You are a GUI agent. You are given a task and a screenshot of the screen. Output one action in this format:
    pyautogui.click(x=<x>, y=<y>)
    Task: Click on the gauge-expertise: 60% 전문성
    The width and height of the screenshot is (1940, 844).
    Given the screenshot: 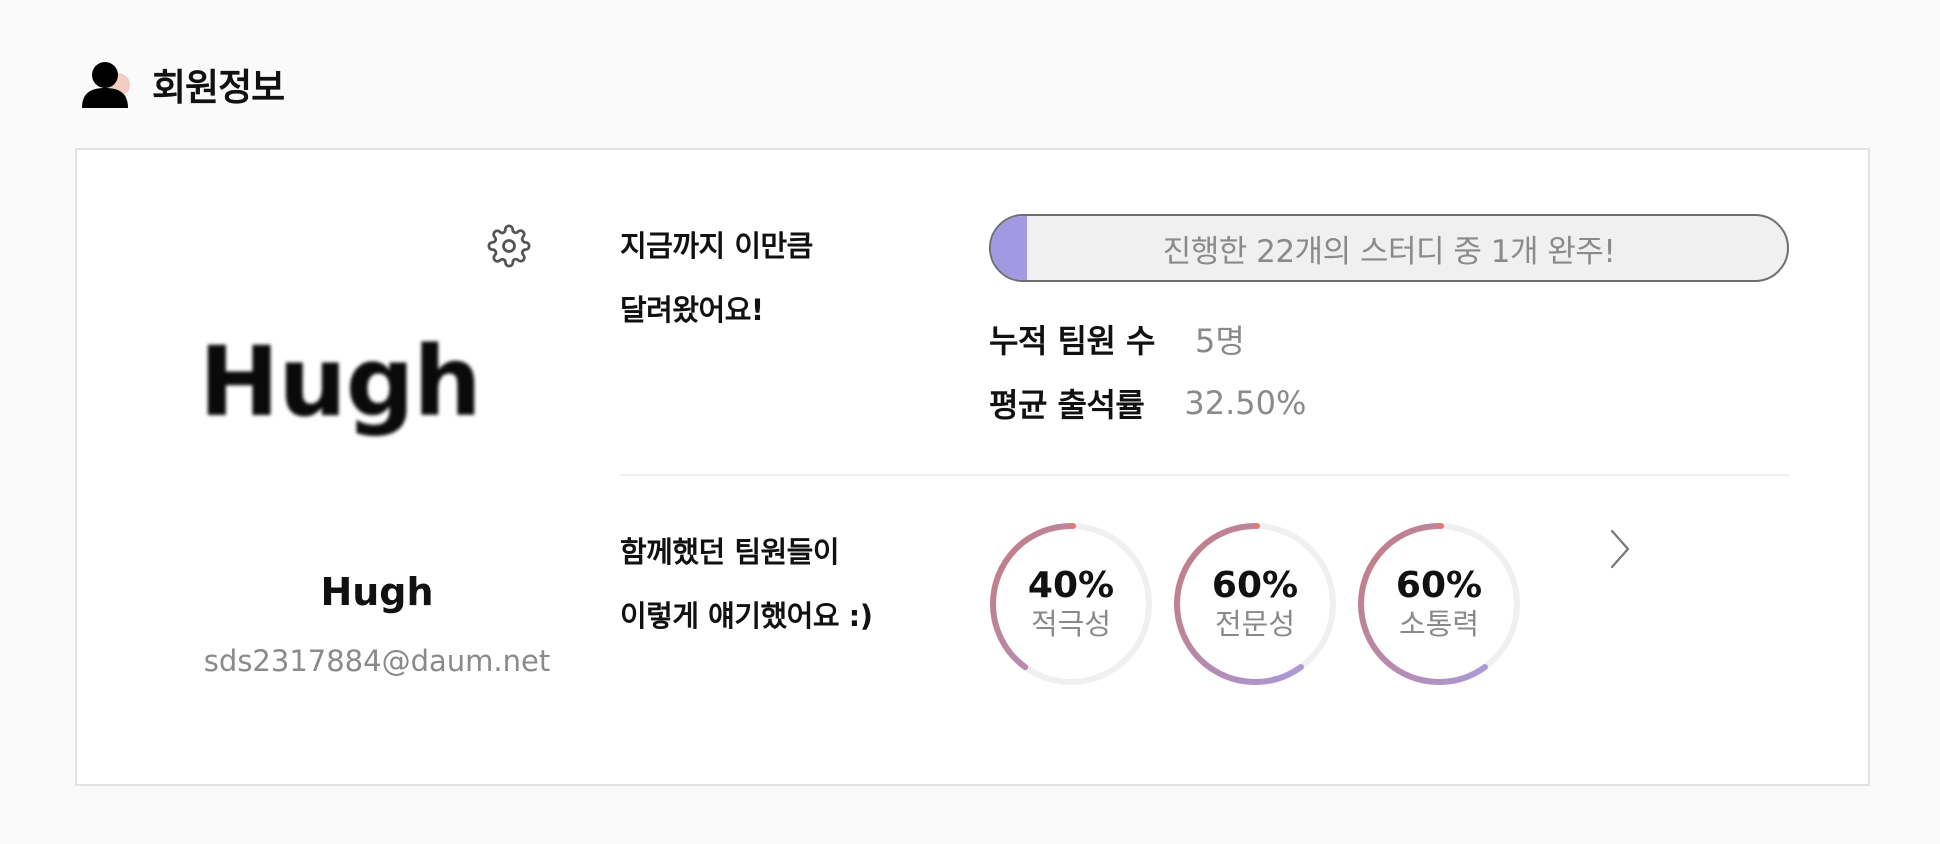 What is the action you would take?
    pyautogui.click(x=1255, y=604)
    